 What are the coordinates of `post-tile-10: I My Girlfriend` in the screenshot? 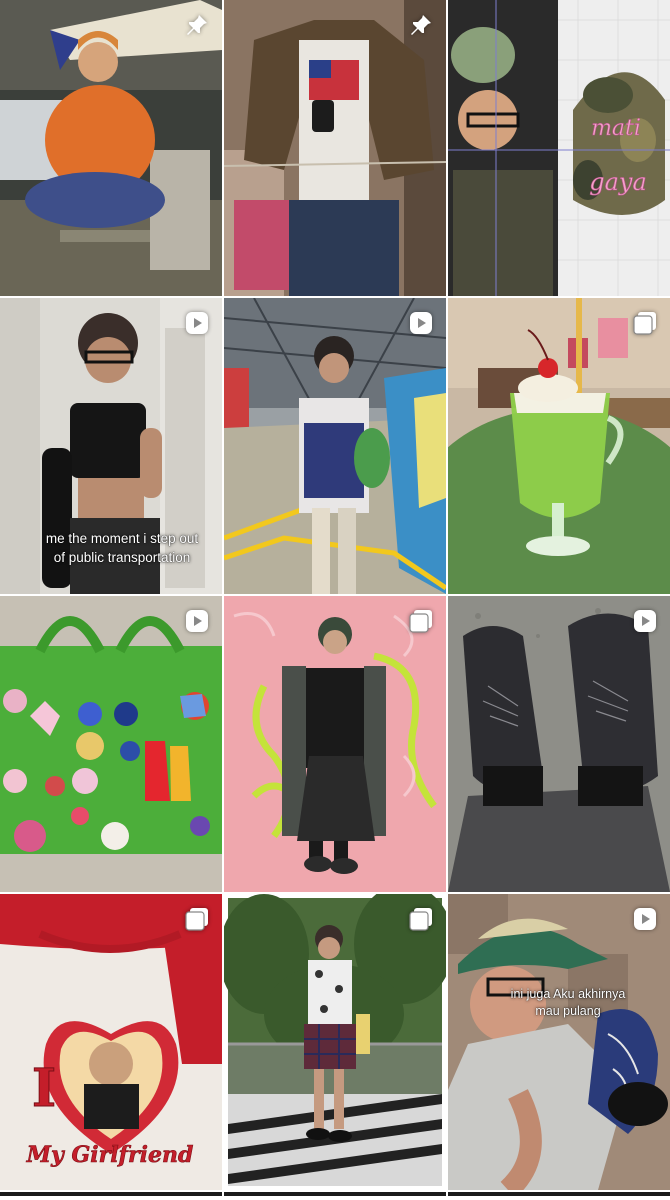 It's located at (111, 1042).